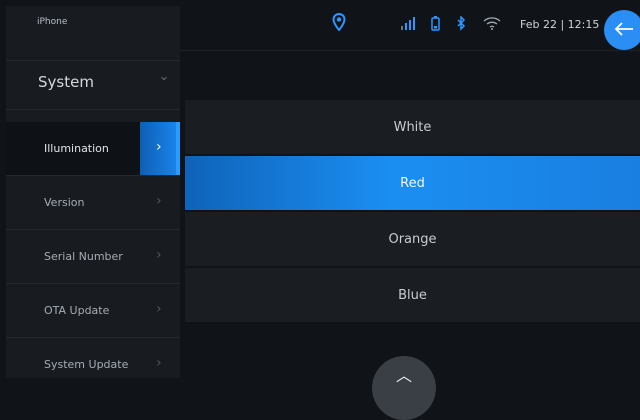 The image size is (640, 420). Describe the element at coordinates (339, 23) in the screenshot. I see `location-pin-icon` at that location.